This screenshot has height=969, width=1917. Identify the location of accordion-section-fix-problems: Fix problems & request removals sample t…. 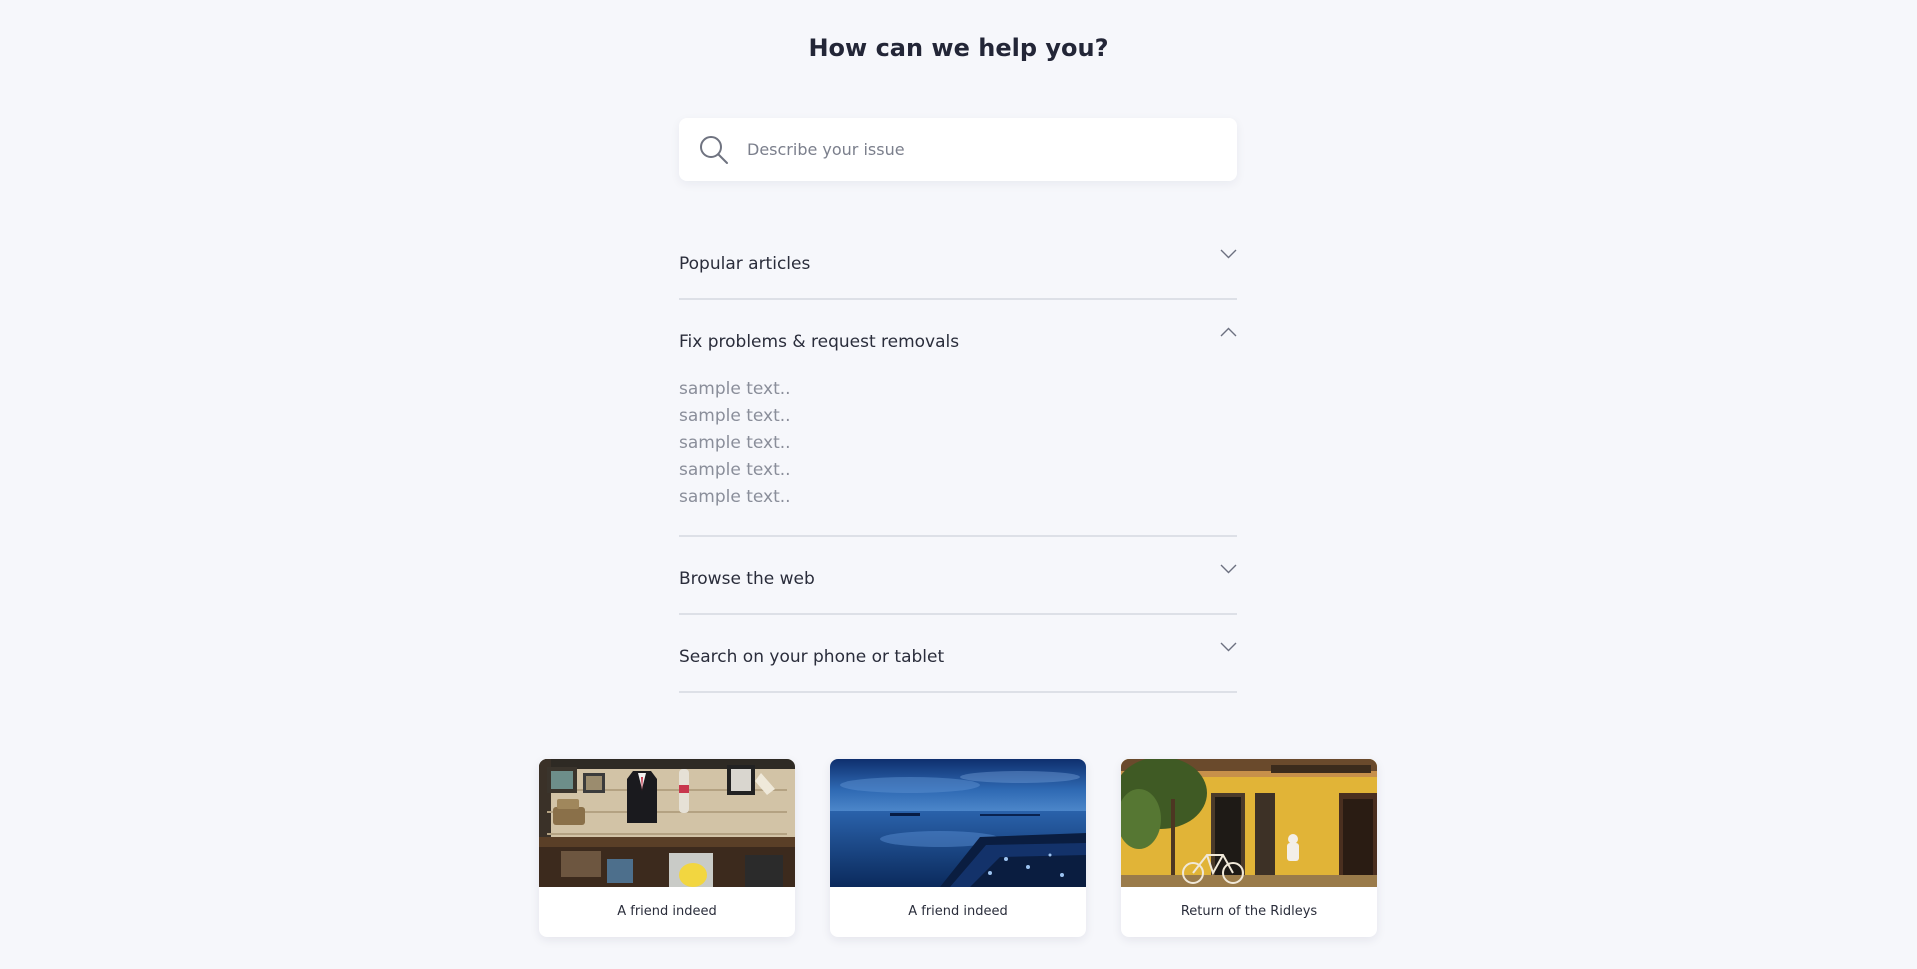
(958, 418).